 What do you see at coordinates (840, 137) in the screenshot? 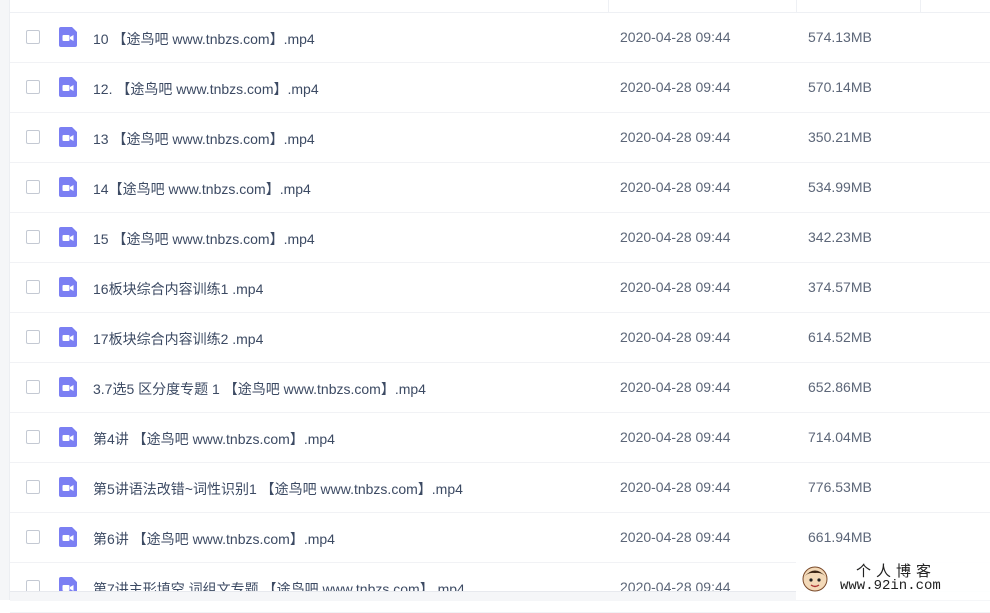
I see `file-size: 350.21MB` at bounding box center [840, 137].